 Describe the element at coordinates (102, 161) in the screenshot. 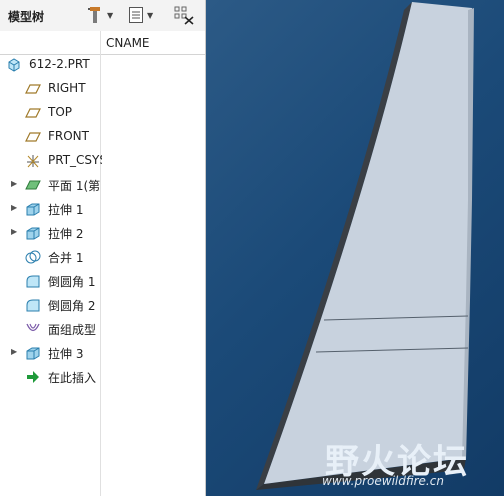

I see `tree-item-csys: PRT_CSYS` at that location.